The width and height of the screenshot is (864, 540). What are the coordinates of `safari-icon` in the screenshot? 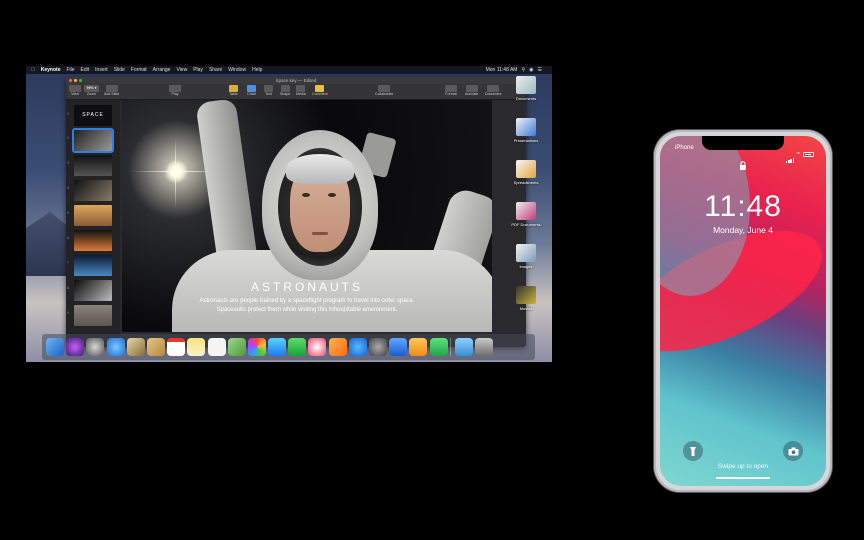 It's located at (115, 347).